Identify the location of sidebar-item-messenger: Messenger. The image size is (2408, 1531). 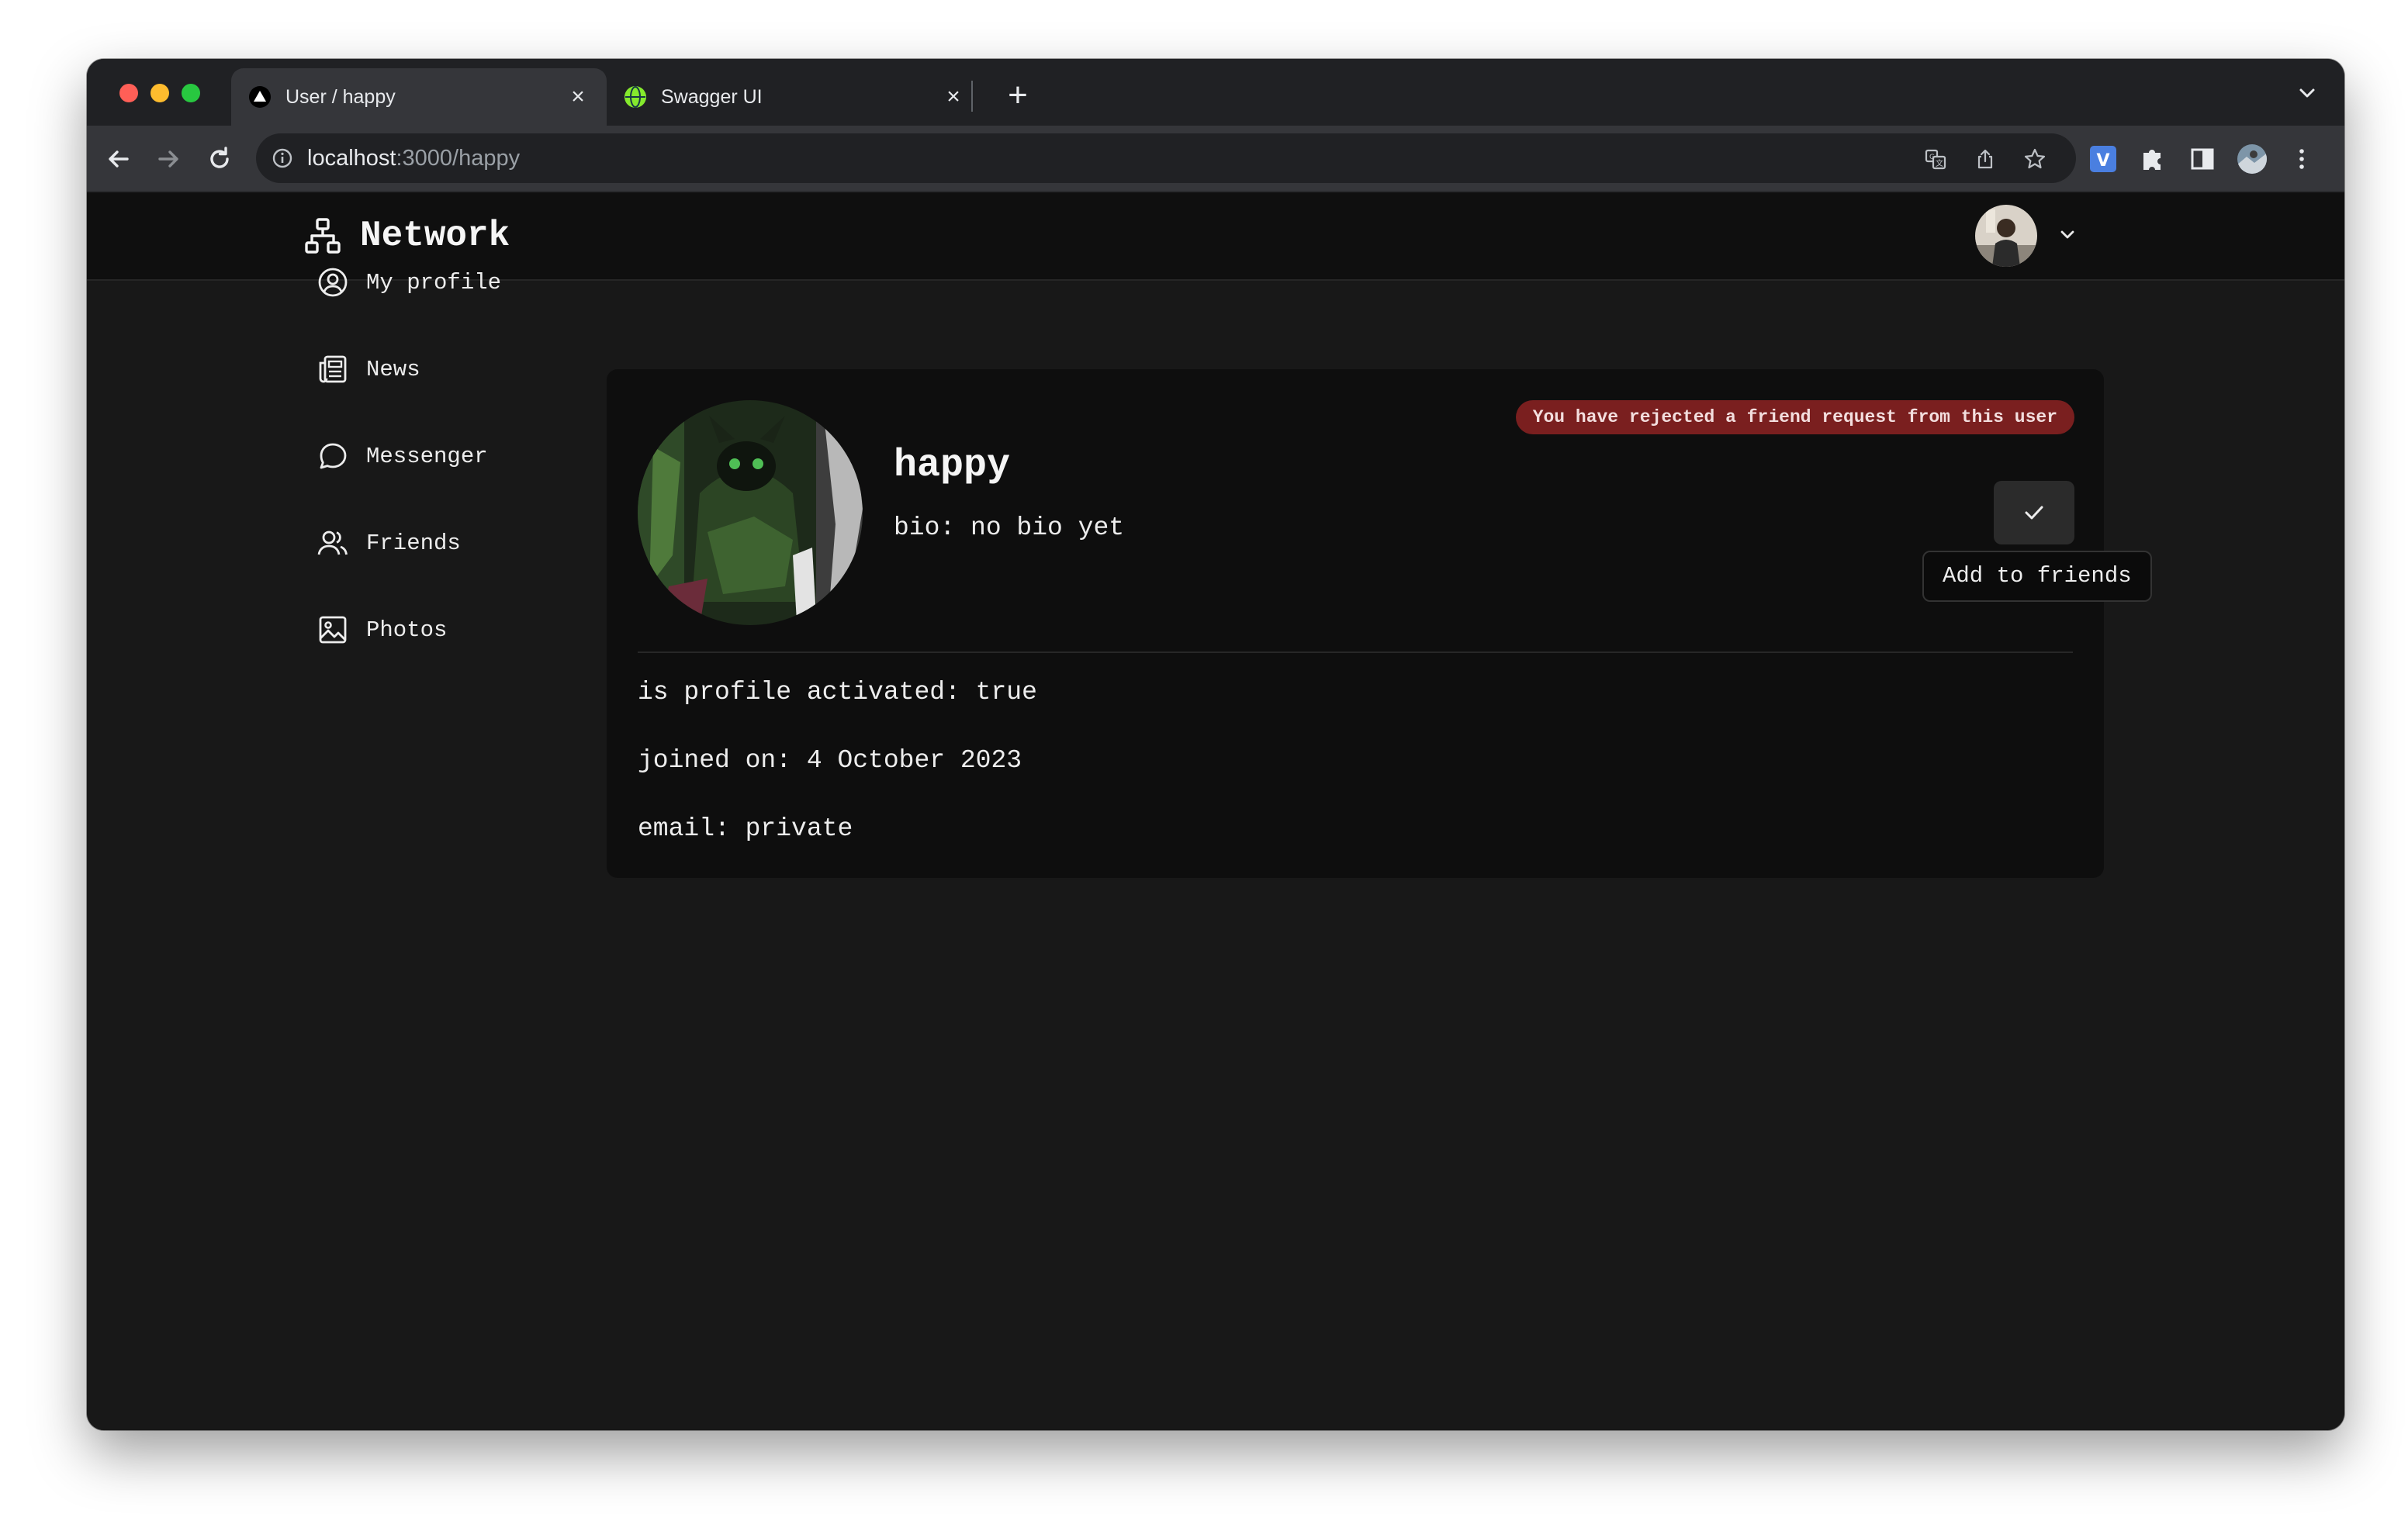
(436, 456).